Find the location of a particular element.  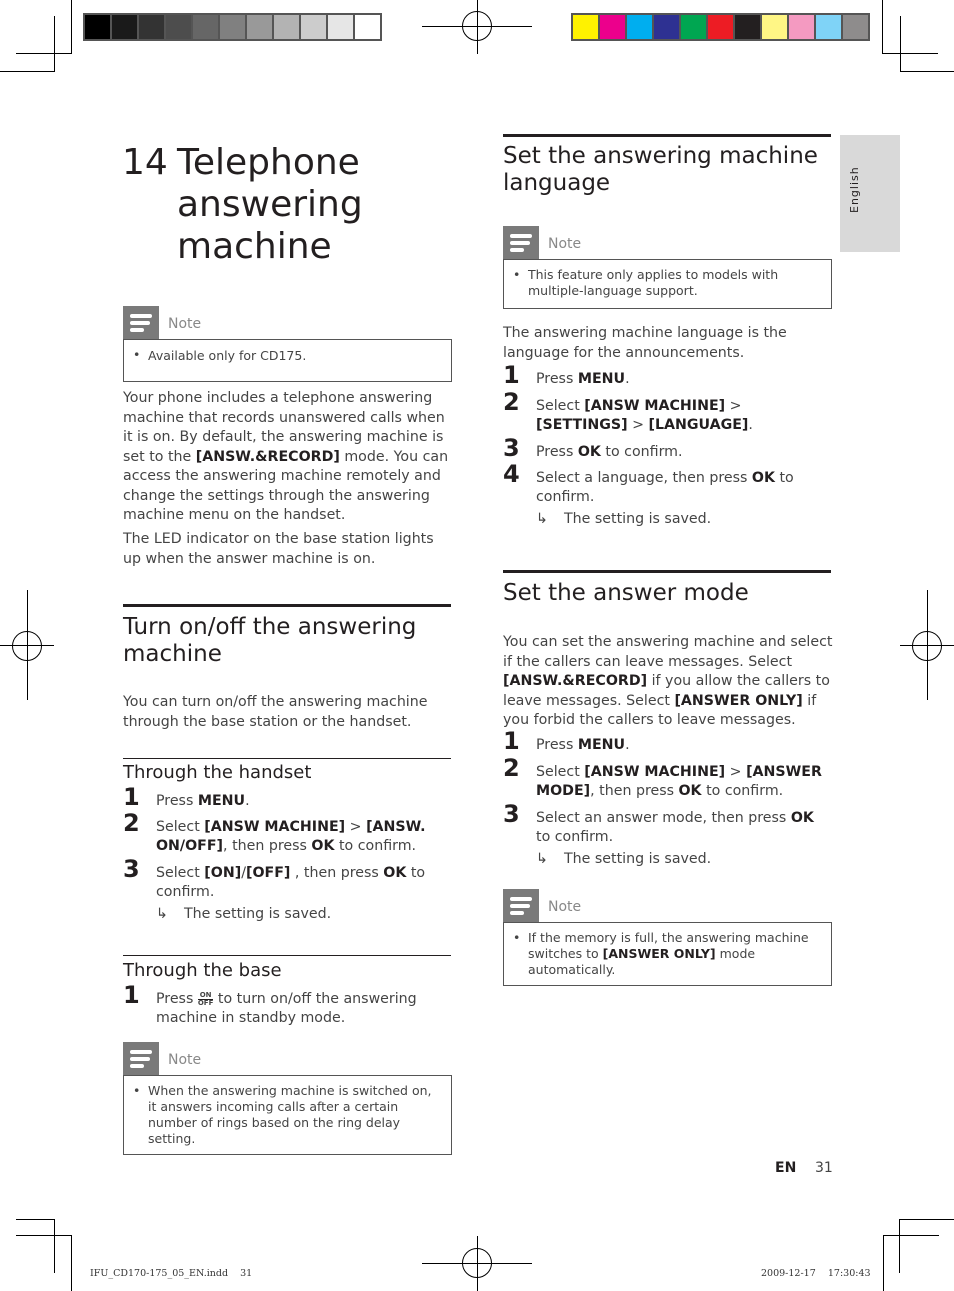

footer-language-code: EN is located at coordinates (786, 1168).